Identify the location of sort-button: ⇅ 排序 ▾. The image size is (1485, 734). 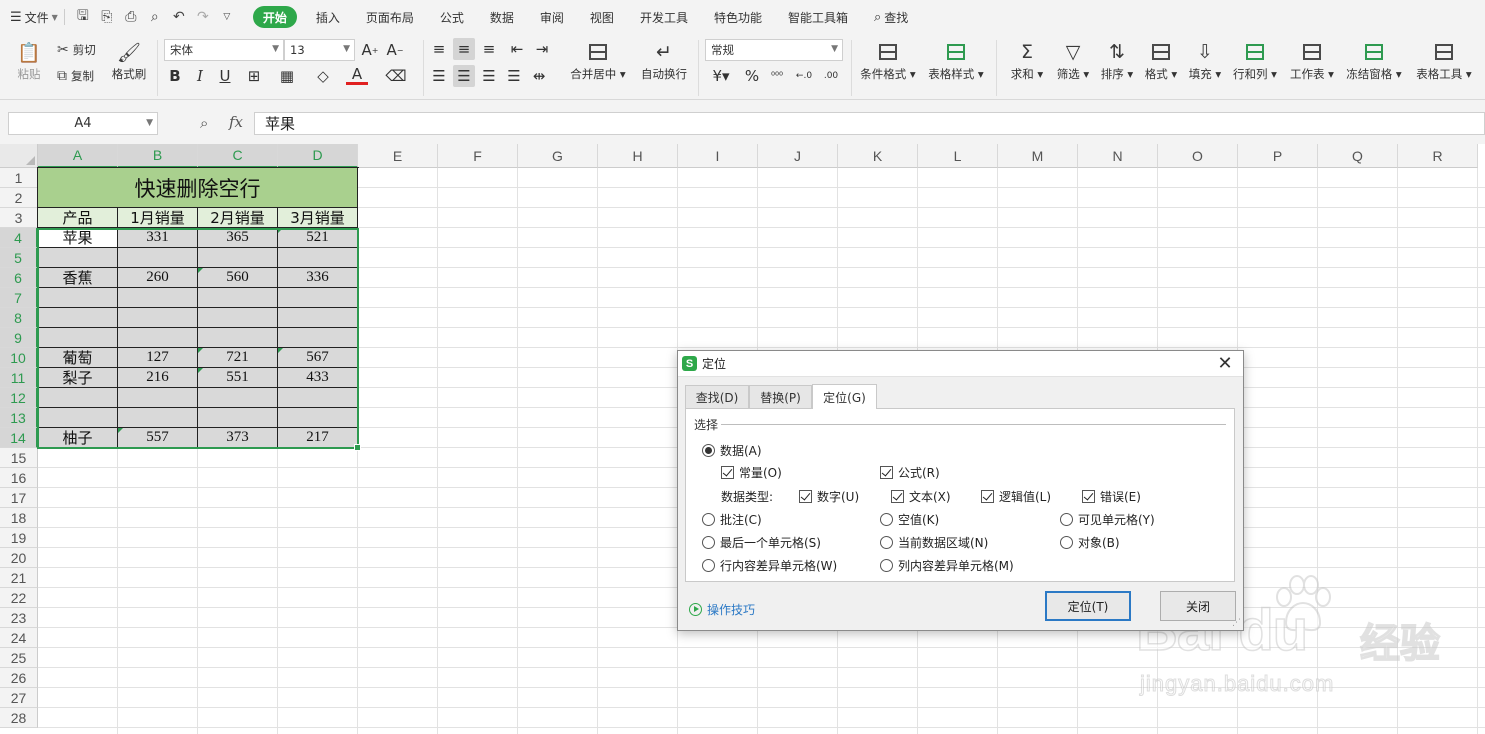
(1117, 60).